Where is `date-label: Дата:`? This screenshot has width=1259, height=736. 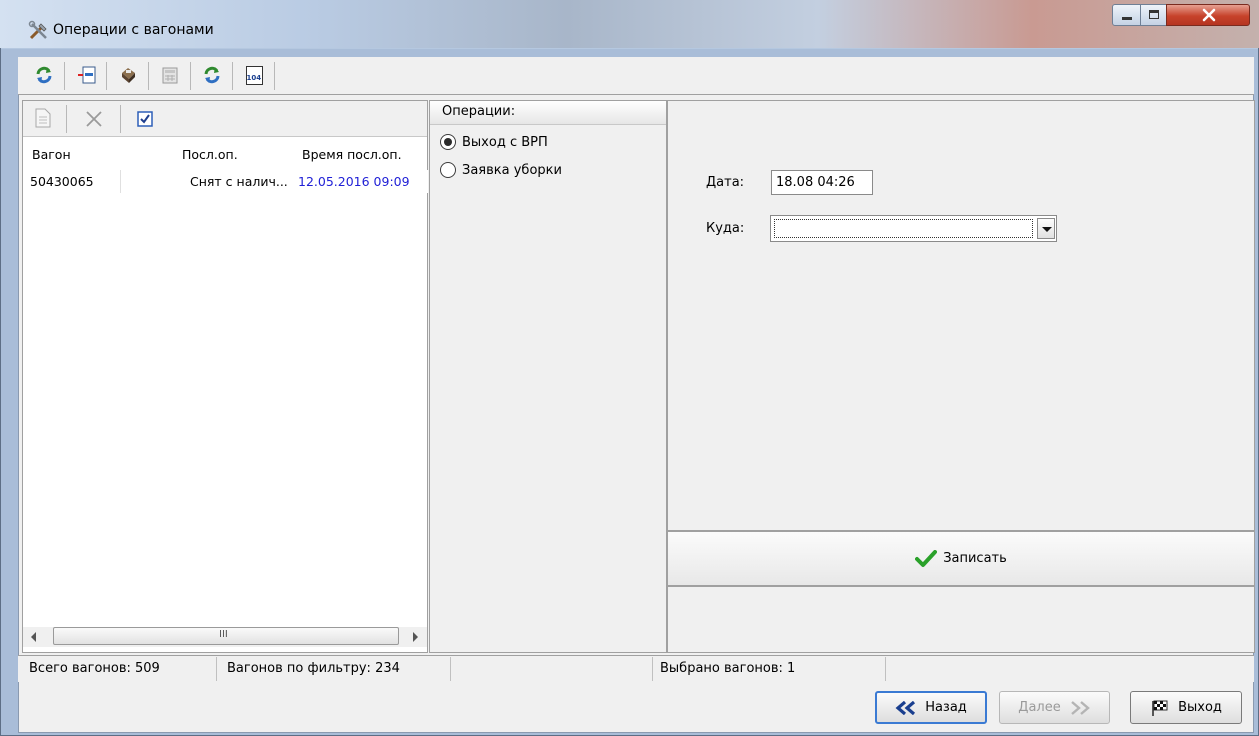
date-label: Дата: is located at coordinates (725, 182).